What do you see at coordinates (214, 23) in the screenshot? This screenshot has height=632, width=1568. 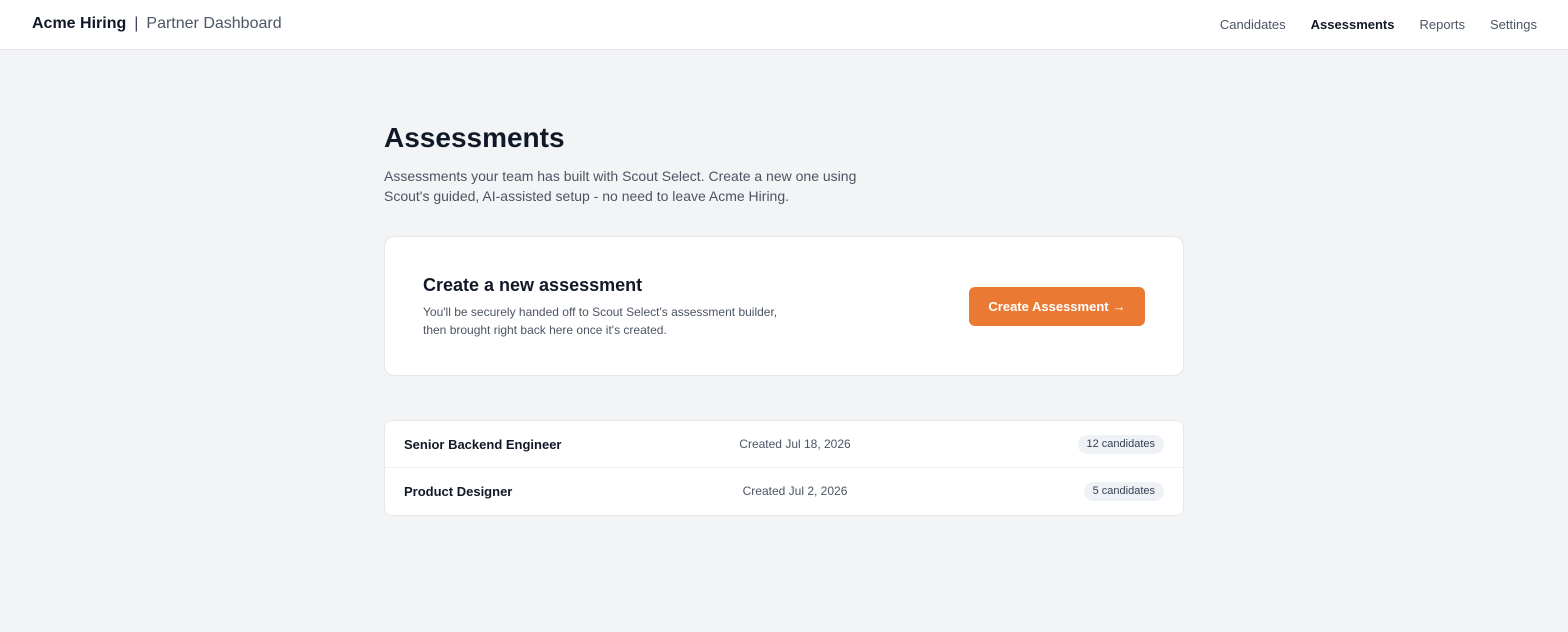 I see `brand-subtitle: Partner Dashboard` at bounding box center [214, 23].